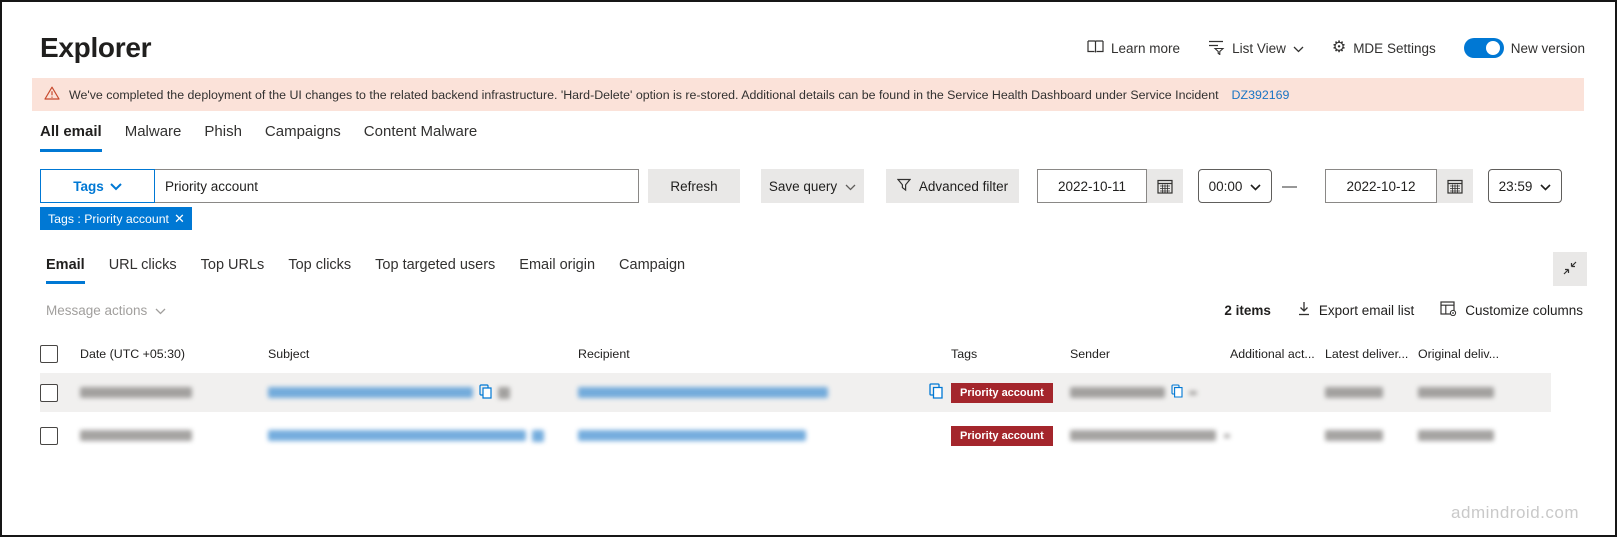  What do you see at coordinates (136, 392) in the screenshot?
I see `redacted-date` at bounding box center [136, 392].